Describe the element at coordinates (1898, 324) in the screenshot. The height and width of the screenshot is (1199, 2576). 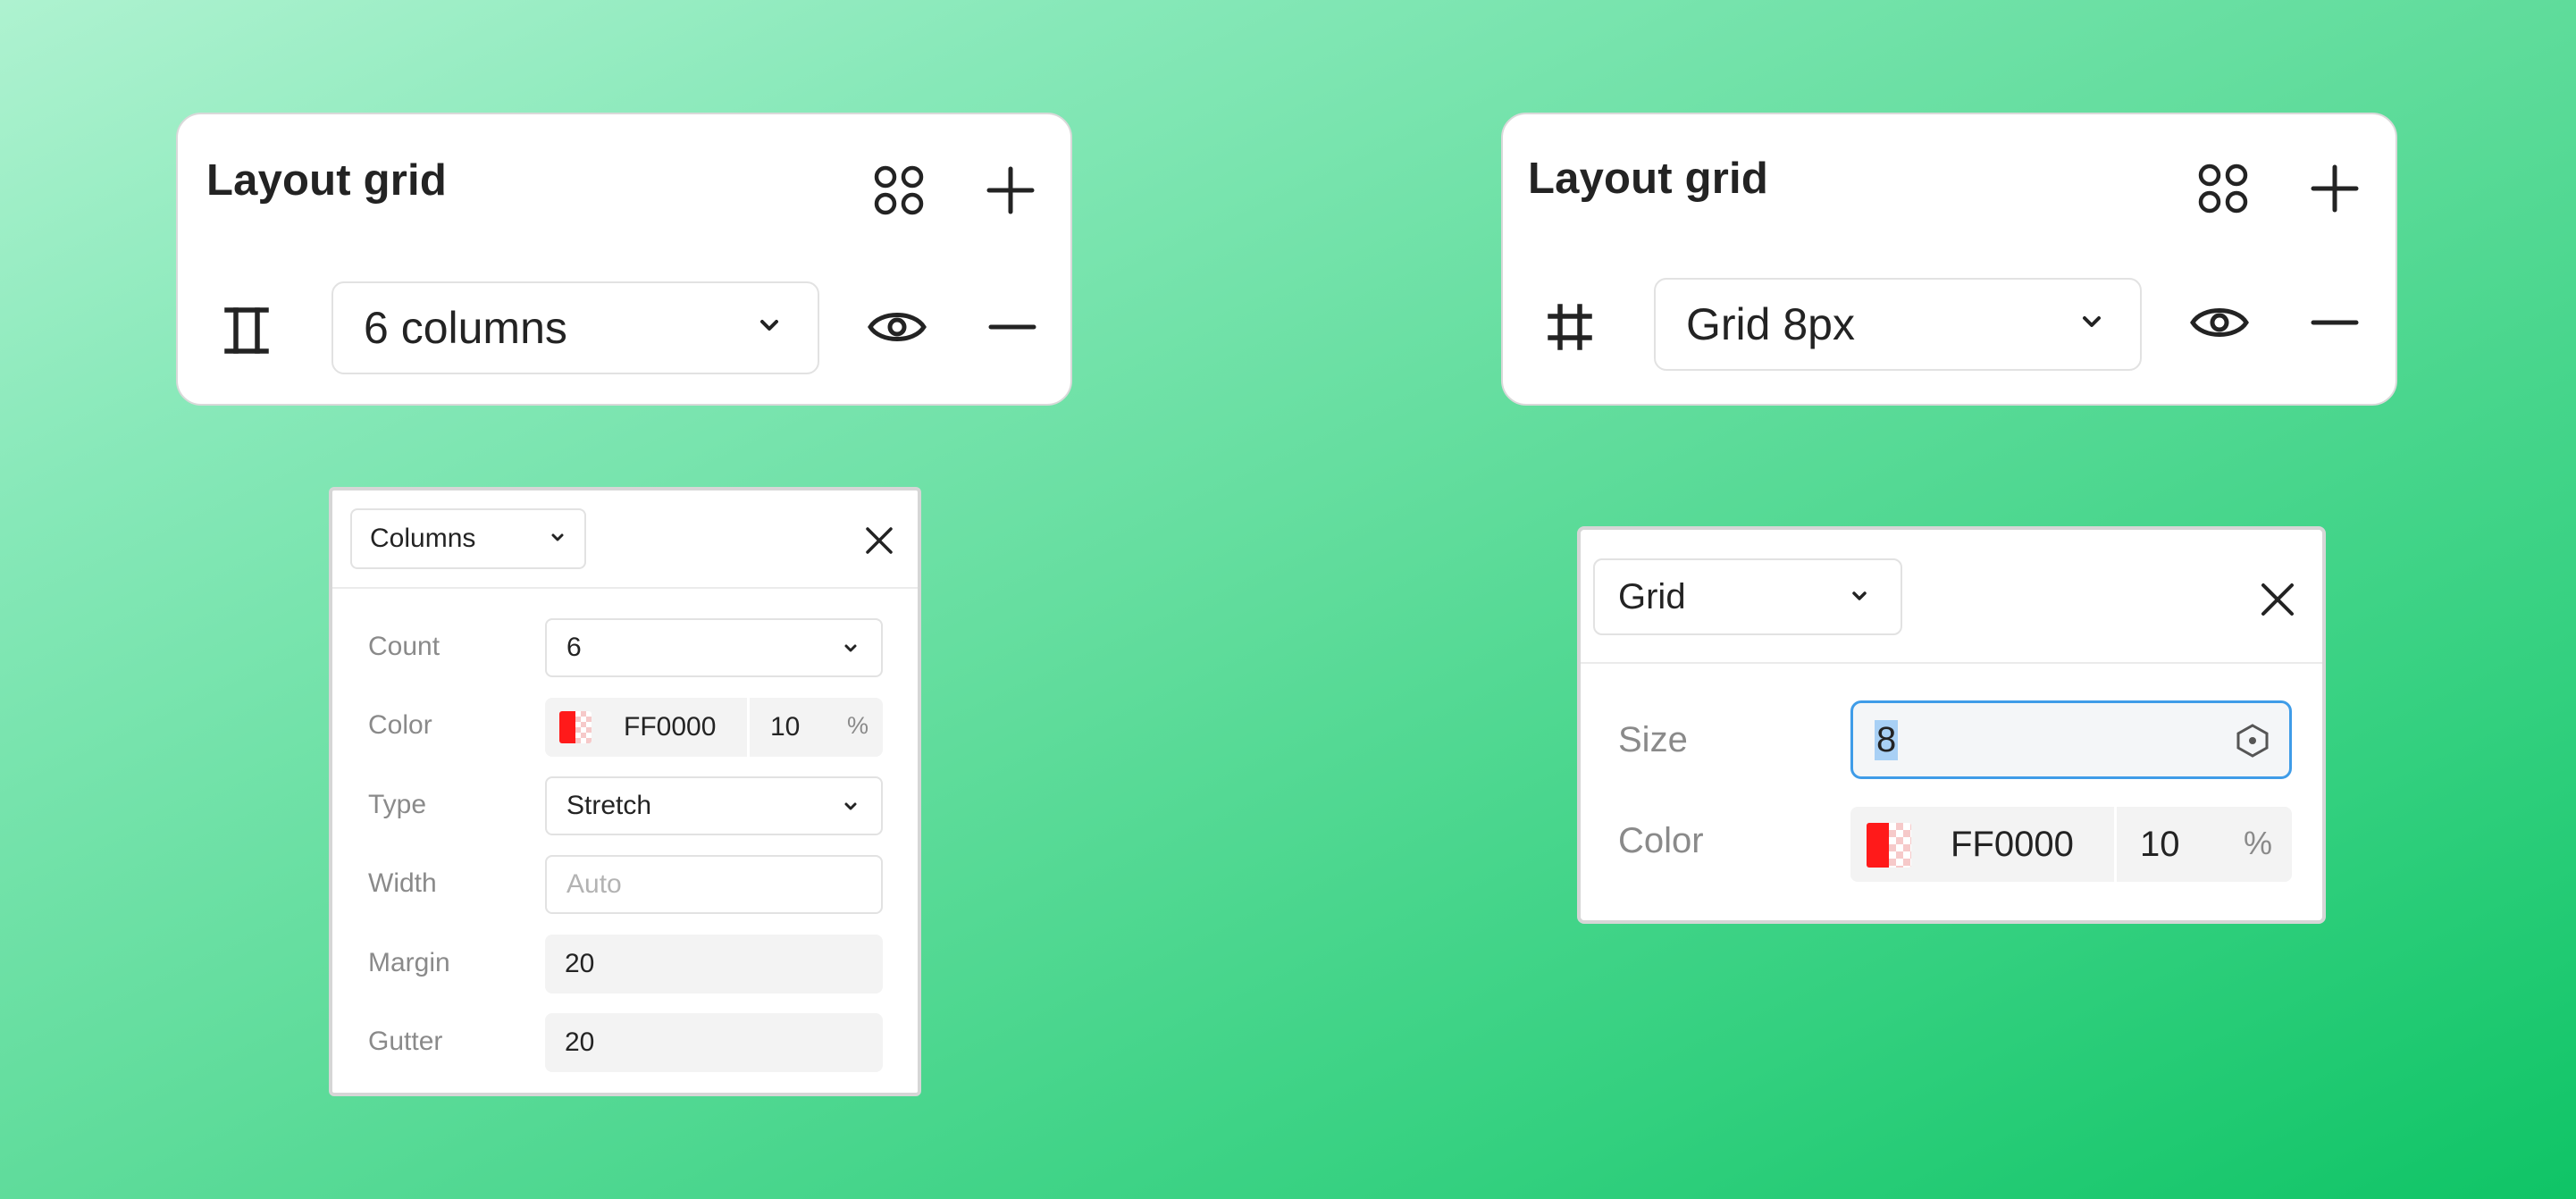
I see `grid-type-select: Grid 8px` at that location.